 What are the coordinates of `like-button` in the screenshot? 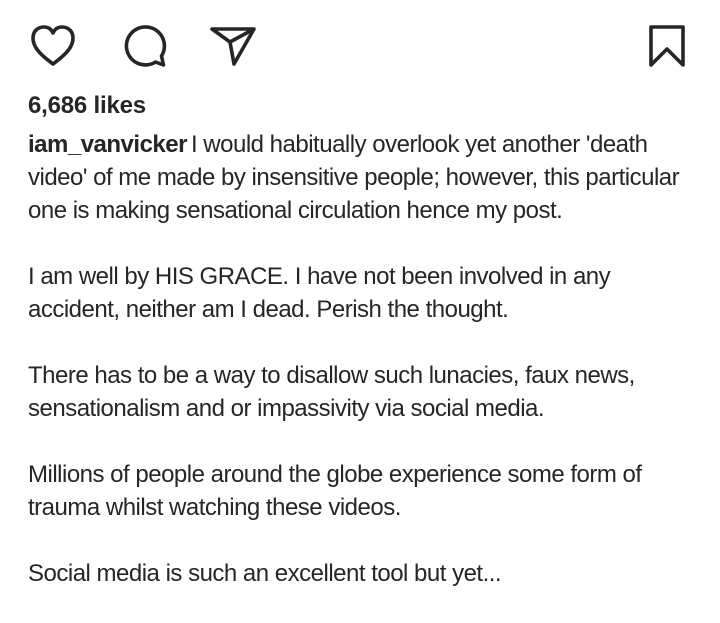 It's located at (53, 46).